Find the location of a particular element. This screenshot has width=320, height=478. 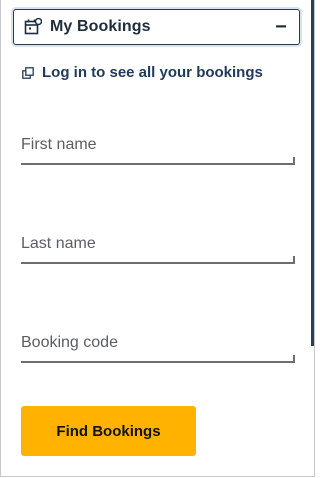

minus-icon: − is located at coordinates (281, 27).